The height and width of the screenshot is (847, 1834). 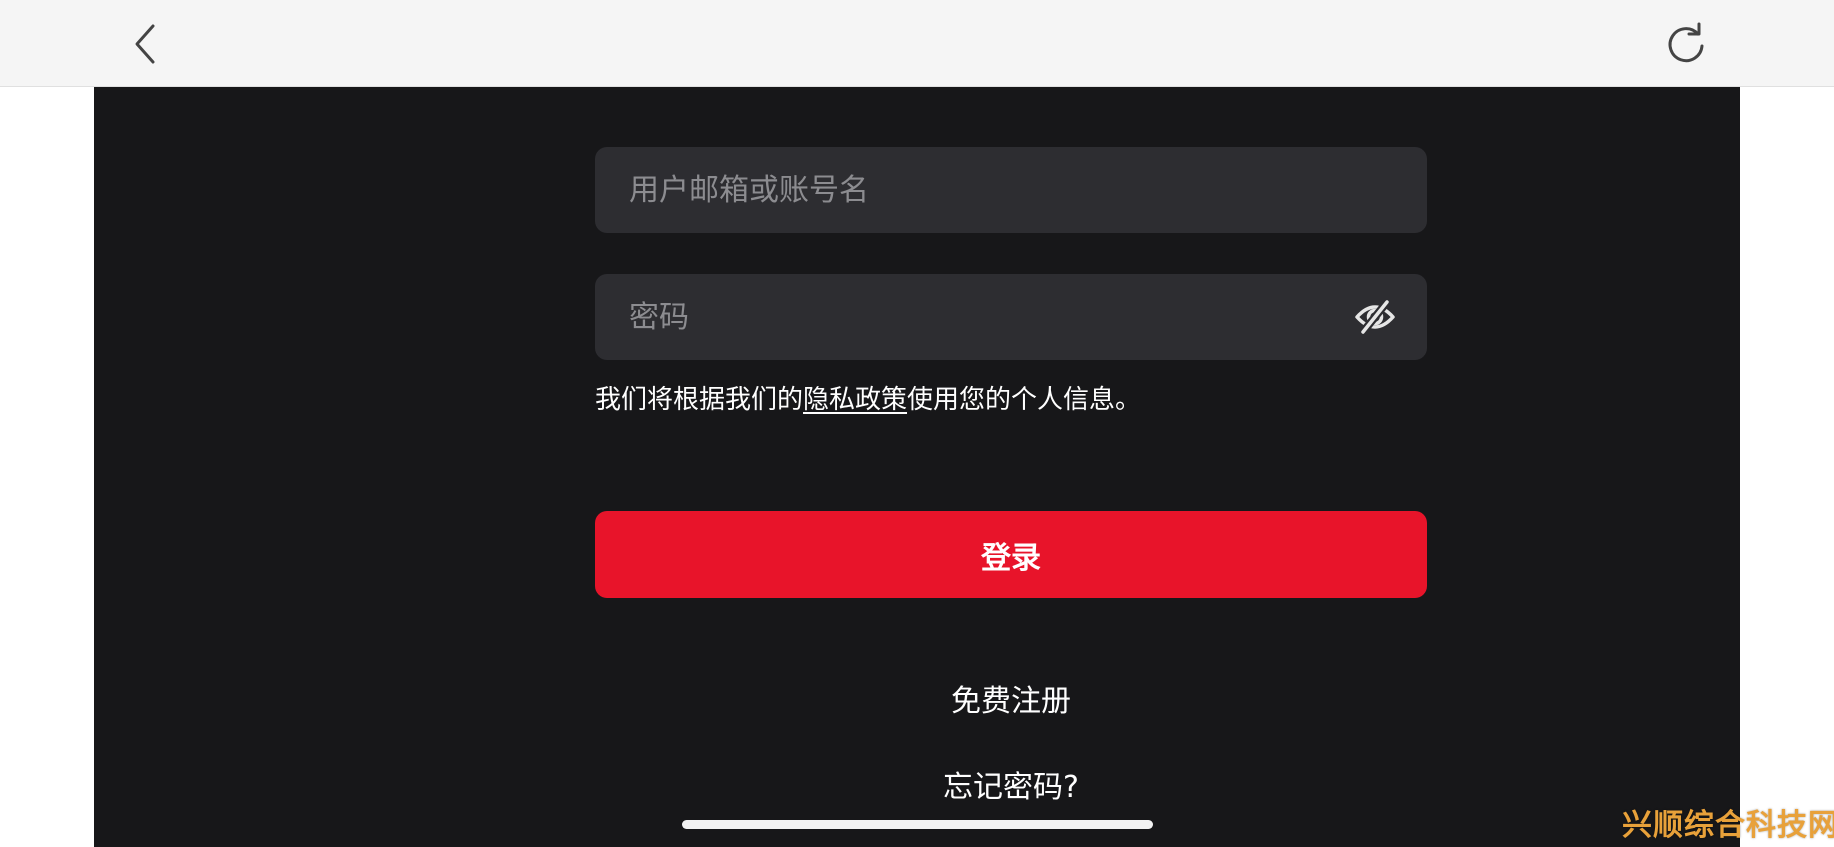 I want to click on privacy-prefix: 我们将根据我们的, so click(x=699, y=400).